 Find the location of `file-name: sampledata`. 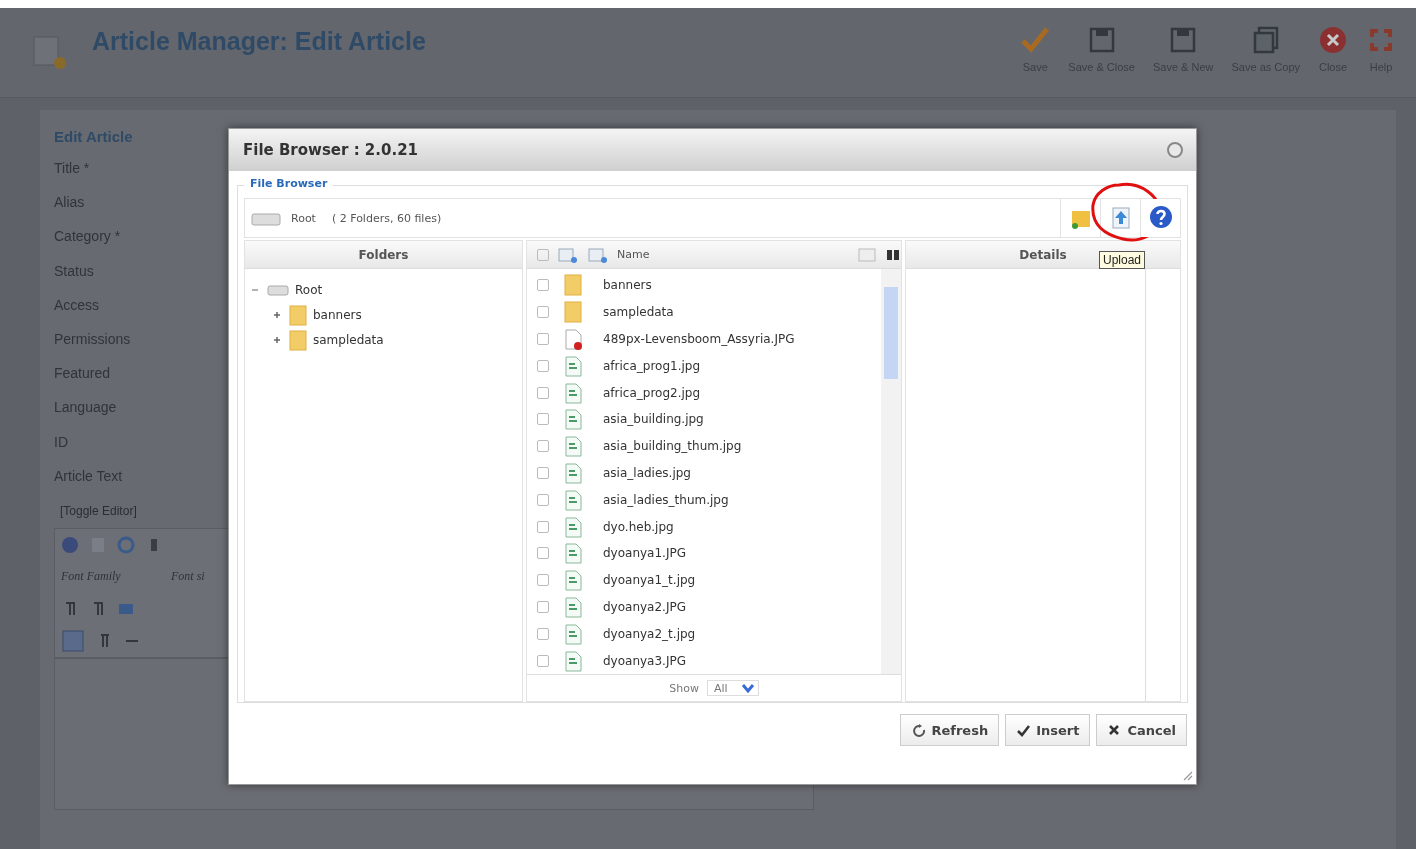

file-name: sampledata is located at coordinates (638, 312).